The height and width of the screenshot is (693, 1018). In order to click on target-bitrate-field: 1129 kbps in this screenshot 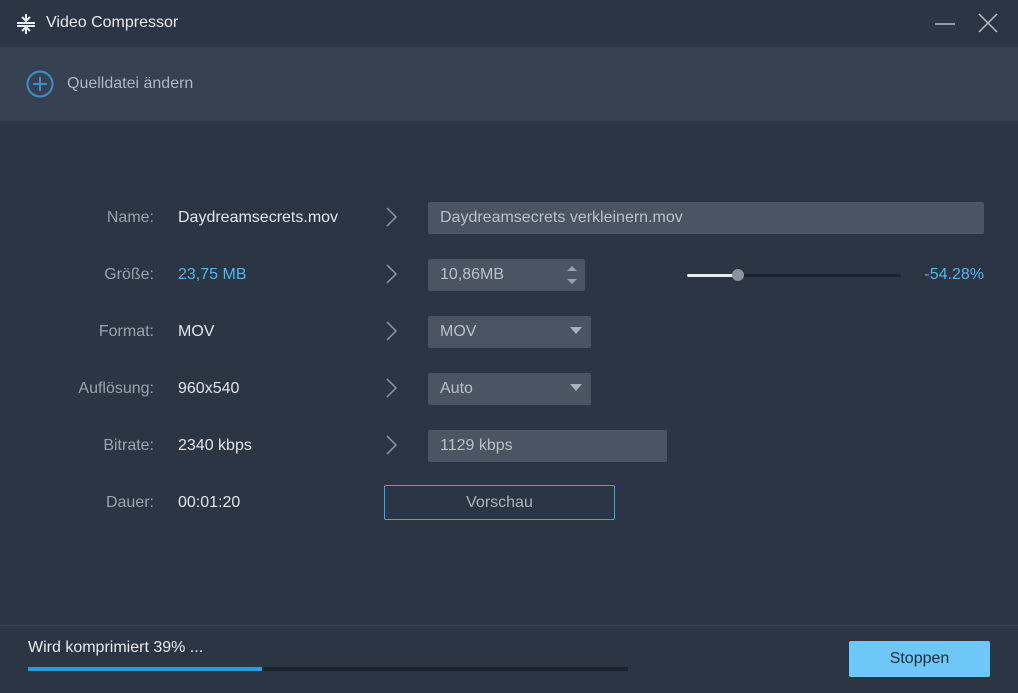, I will do `click(547, 446)`.